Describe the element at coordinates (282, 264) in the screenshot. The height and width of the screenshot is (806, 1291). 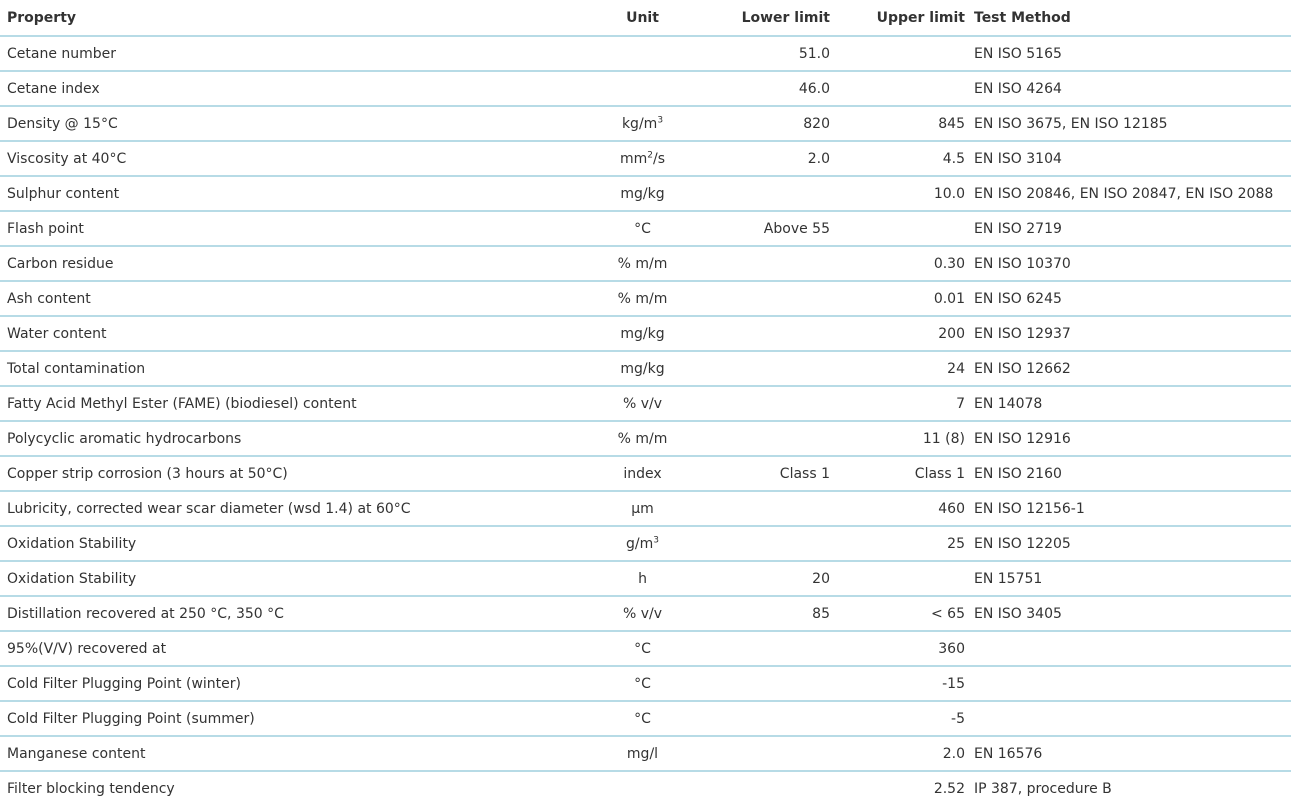
I see `cell-property: Carbon residue` at that location.